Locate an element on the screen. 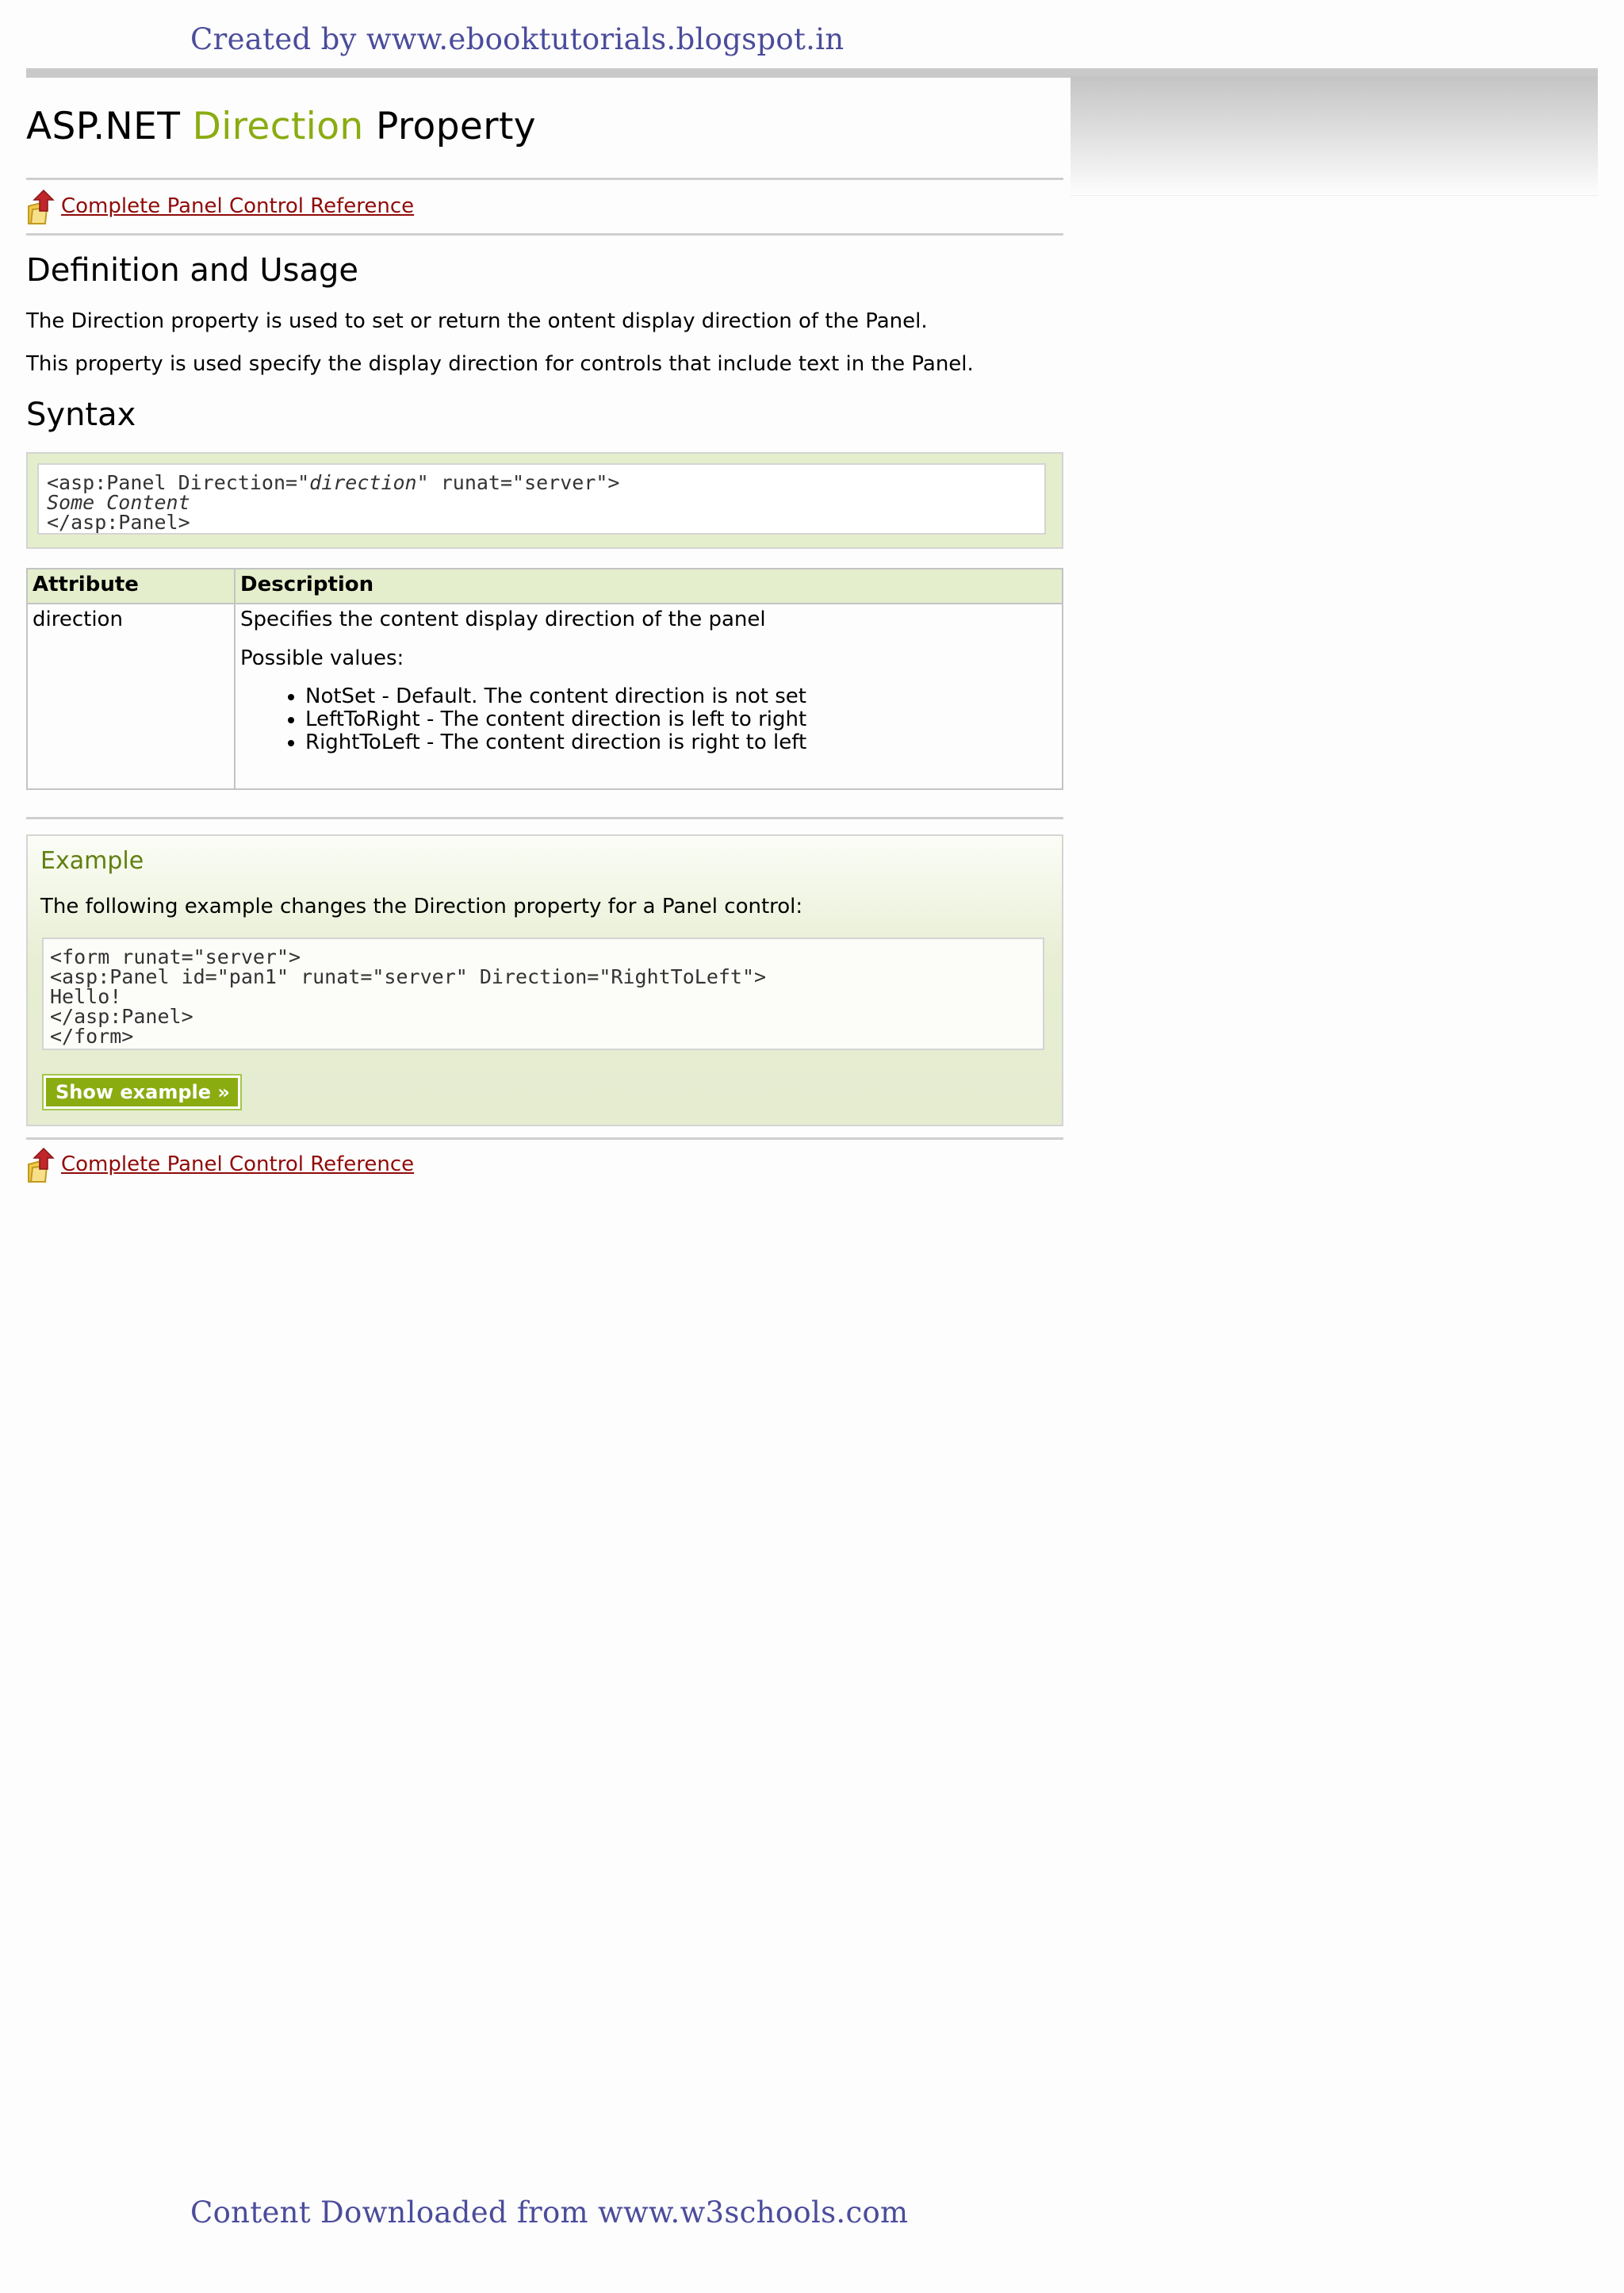  table-header-row: Attribute Description is located at coordinates (544, 586).